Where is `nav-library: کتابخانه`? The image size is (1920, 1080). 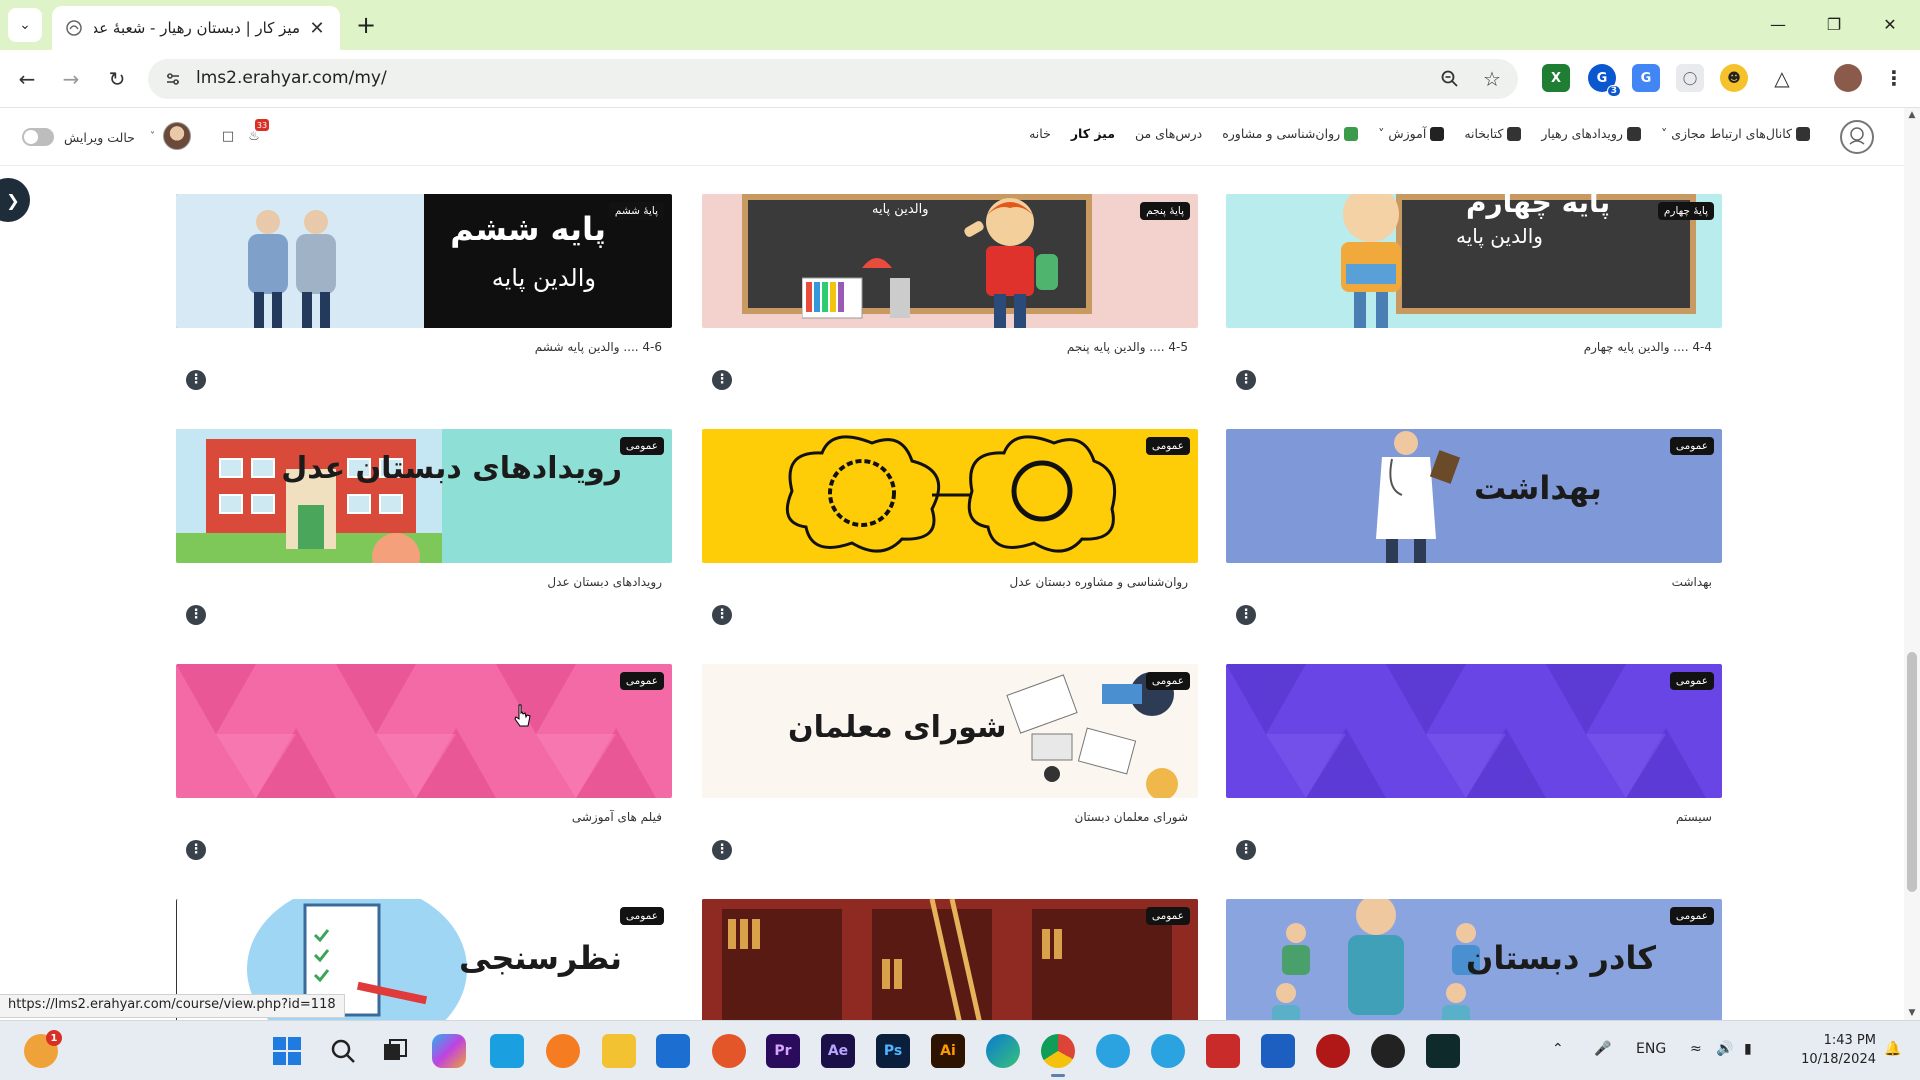
nav-library: کتابخانه is located at coordinates (1493, 133).